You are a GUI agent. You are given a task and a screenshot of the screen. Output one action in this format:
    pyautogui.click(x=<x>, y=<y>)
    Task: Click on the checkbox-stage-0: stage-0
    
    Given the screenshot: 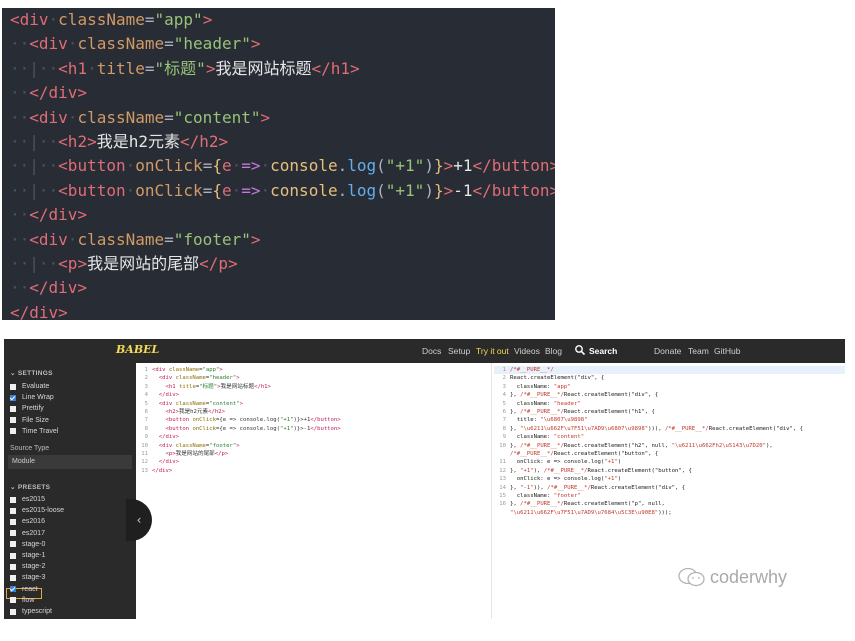 What is the action you would take?
    pyautogui.click(x=27, y=544)
    